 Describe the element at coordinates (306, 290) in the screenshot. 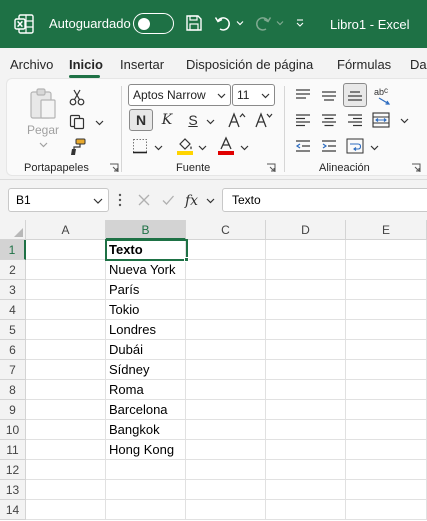

I see `cell-d3` at that location.